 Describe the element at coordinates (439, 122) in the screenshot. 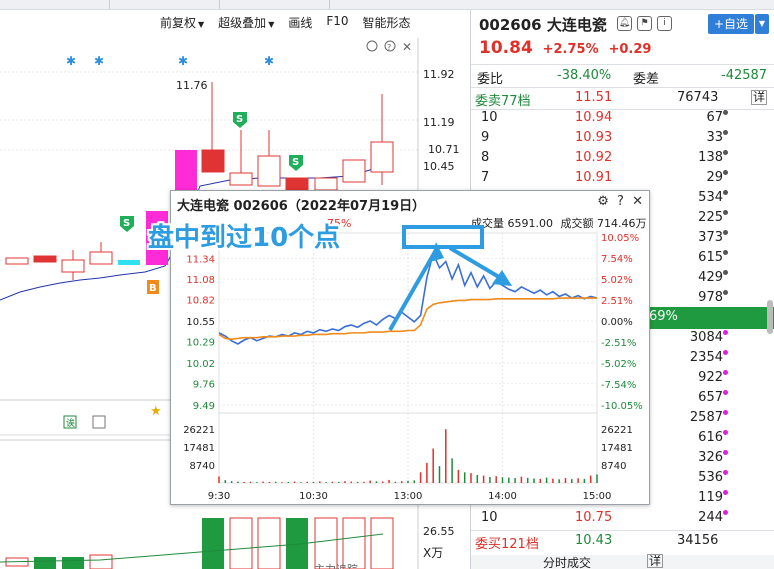

I see `price-label: 11.19` at that location.